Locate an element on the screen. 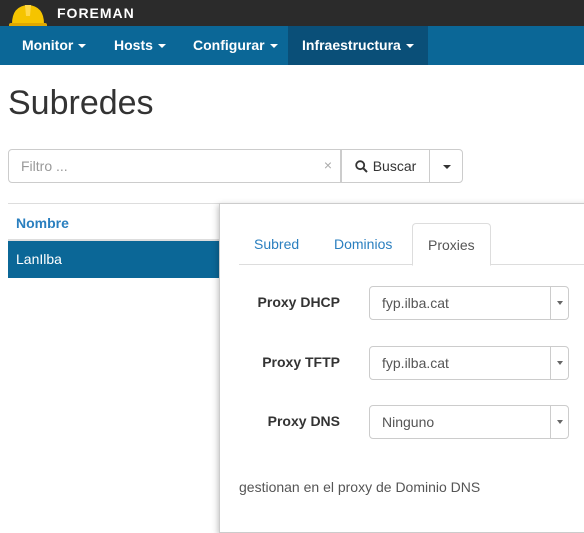 The image size is (584, 533). nav-hosts: Hosts is located at coordinates (140, 45).